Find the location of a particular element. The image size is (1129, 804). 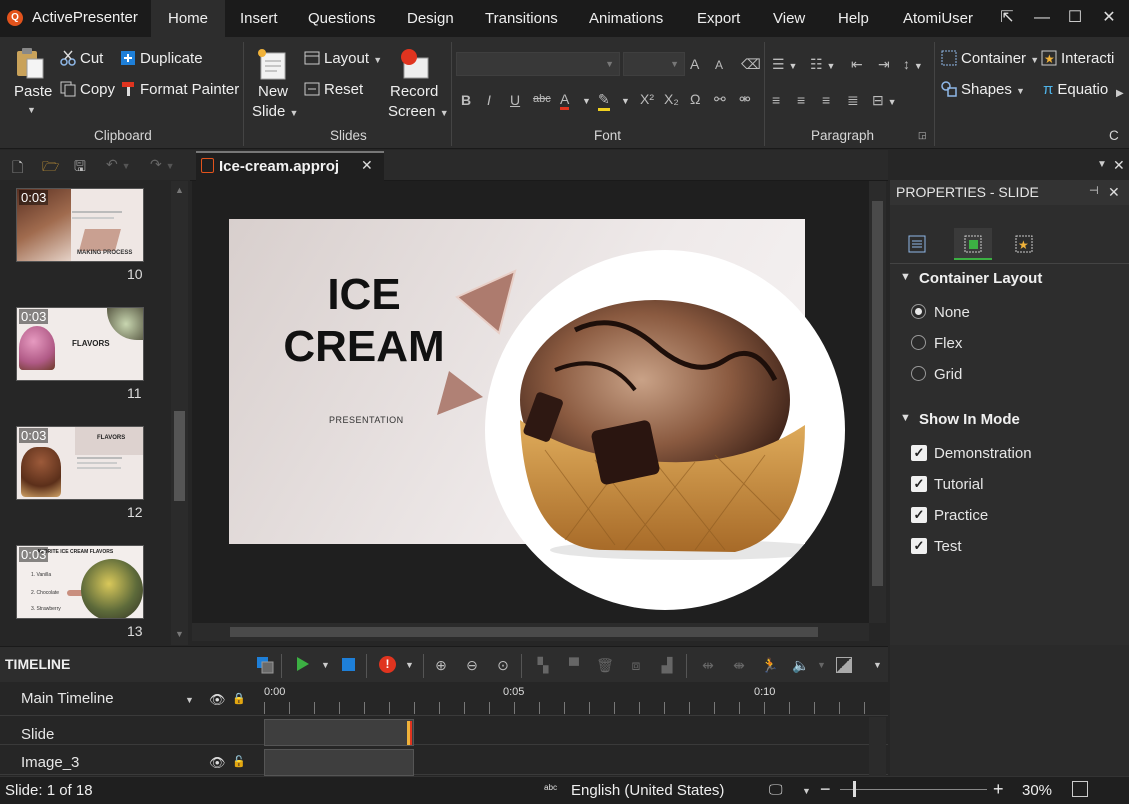

image-track-bar is located at coordinates (339, 762).